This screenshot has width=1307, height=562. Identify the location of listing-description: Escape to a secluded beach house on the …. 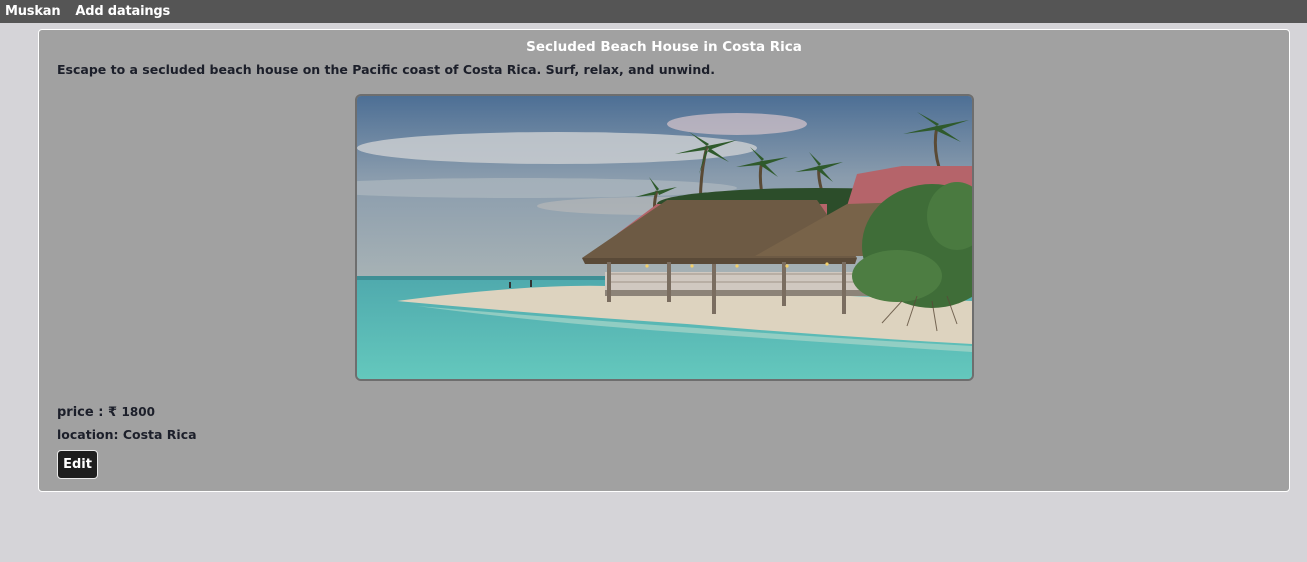
(386, 69).